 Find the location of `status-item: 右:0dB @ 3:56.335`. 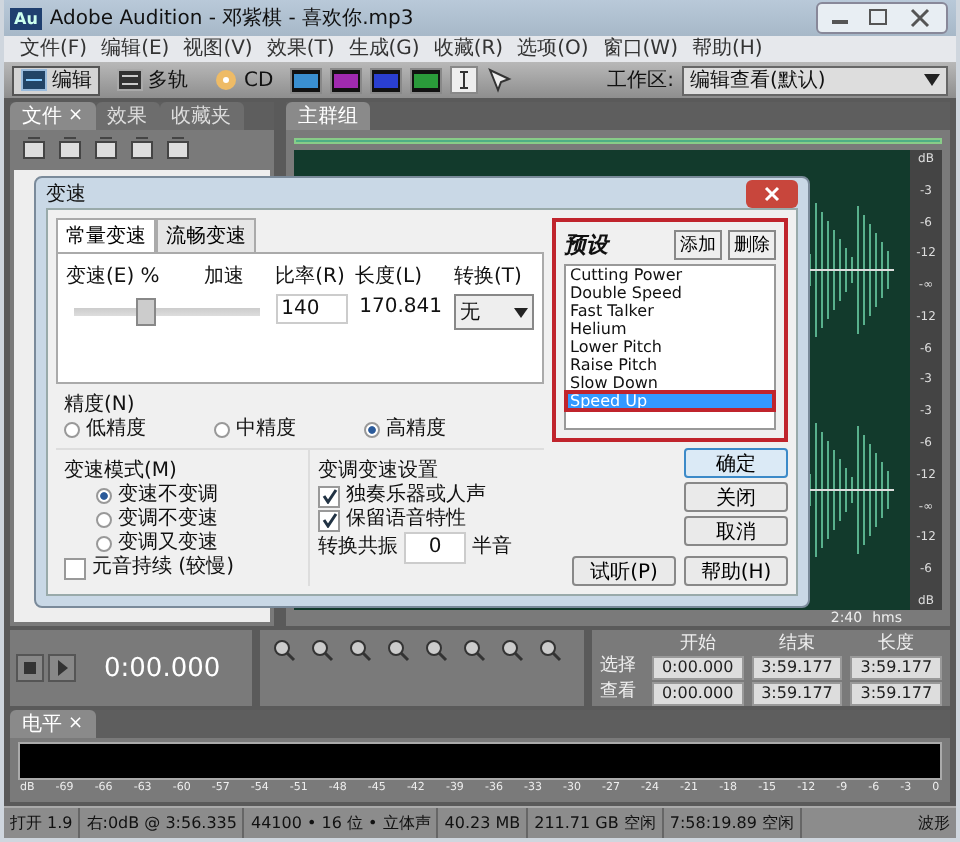

status-item: 右:0dB @ 3:56.335 is located at coordinates (162, 823).